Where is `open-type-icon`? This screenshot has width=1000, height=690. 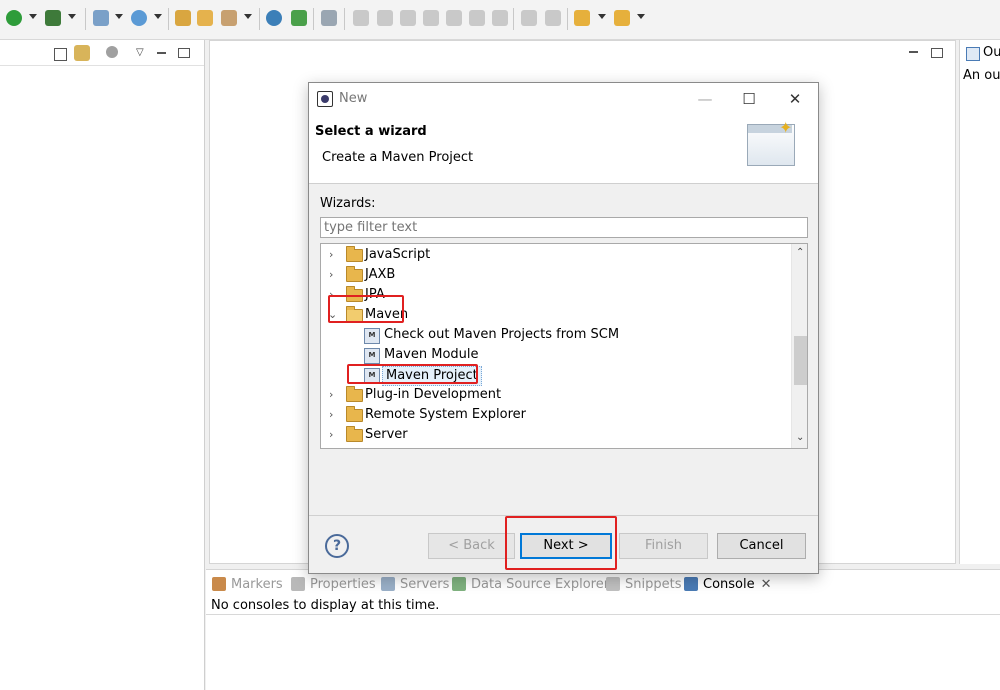 open-type-icon is located at coordinates (183, 18).